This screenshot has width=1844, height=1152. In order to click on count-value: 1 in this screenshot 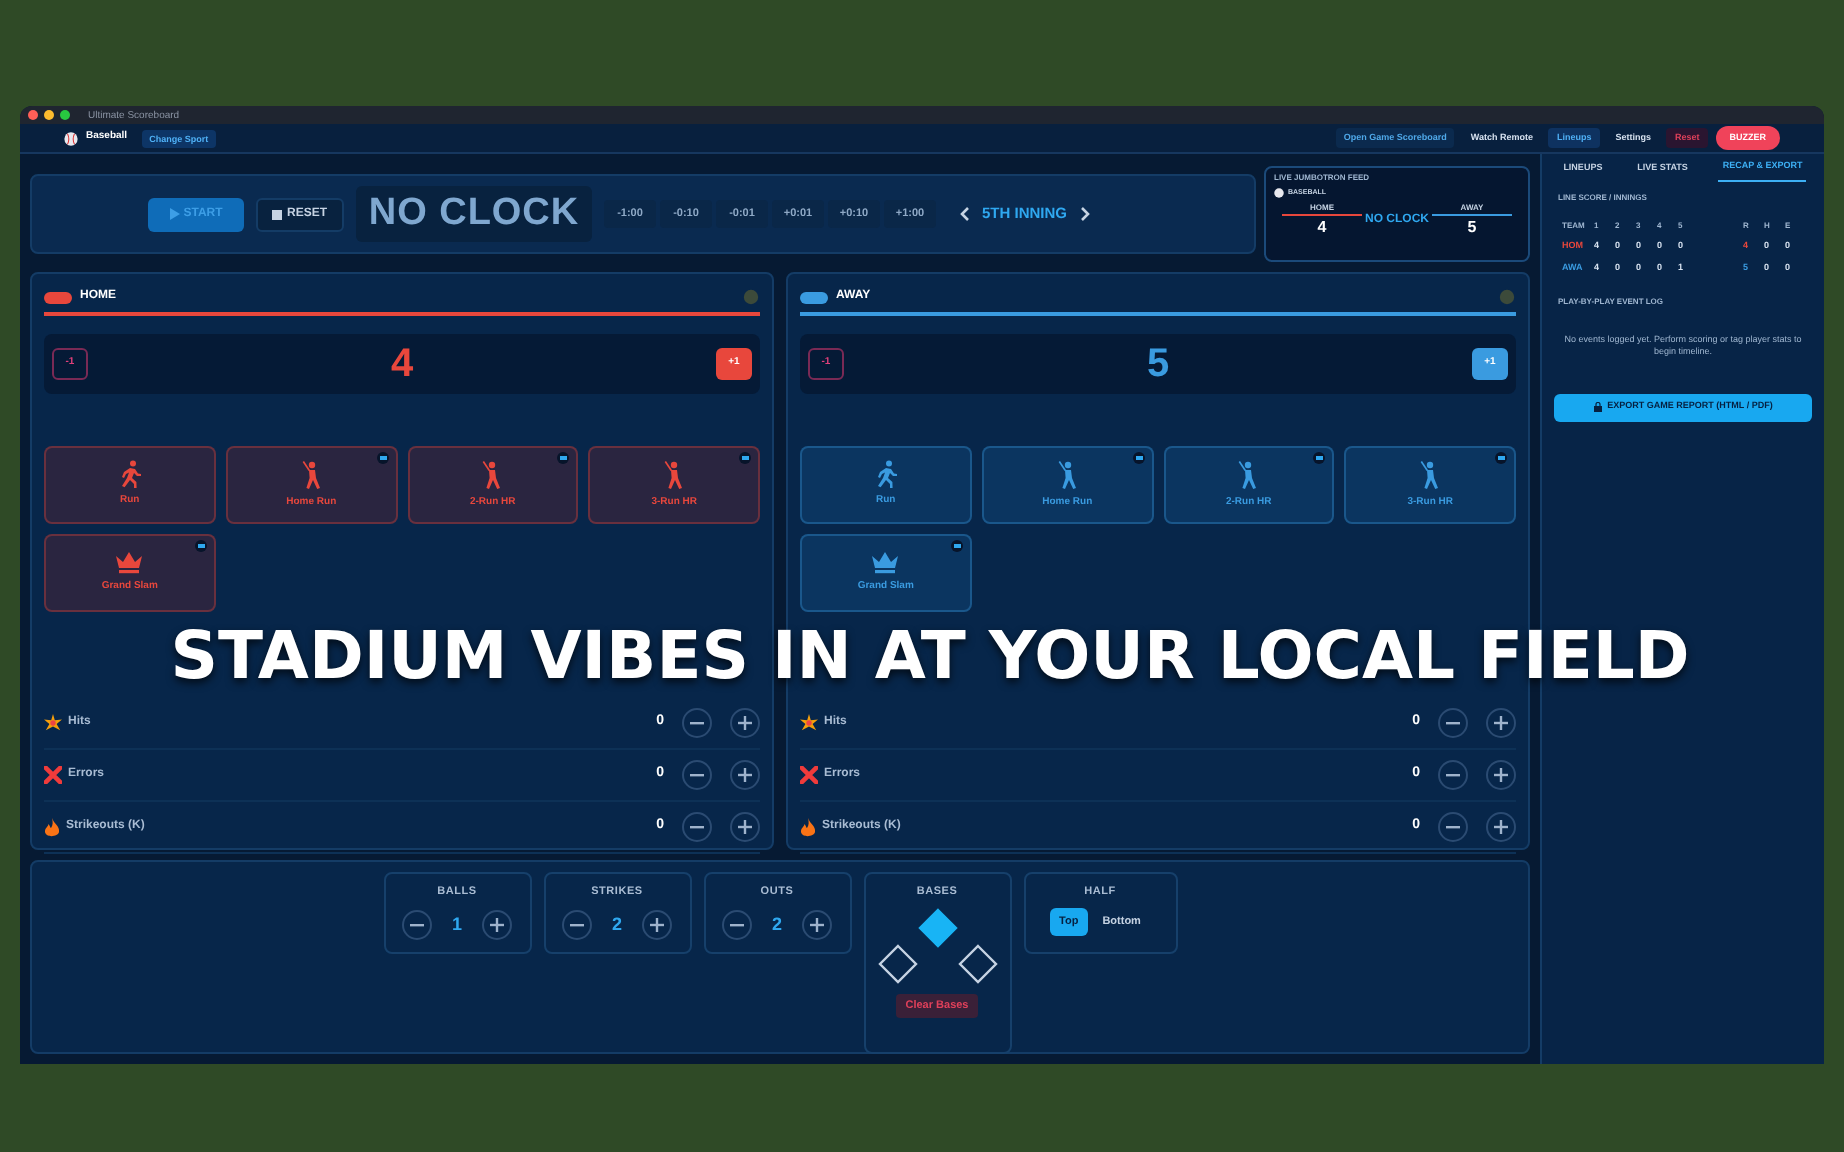, I will do `click(456, 925)`.